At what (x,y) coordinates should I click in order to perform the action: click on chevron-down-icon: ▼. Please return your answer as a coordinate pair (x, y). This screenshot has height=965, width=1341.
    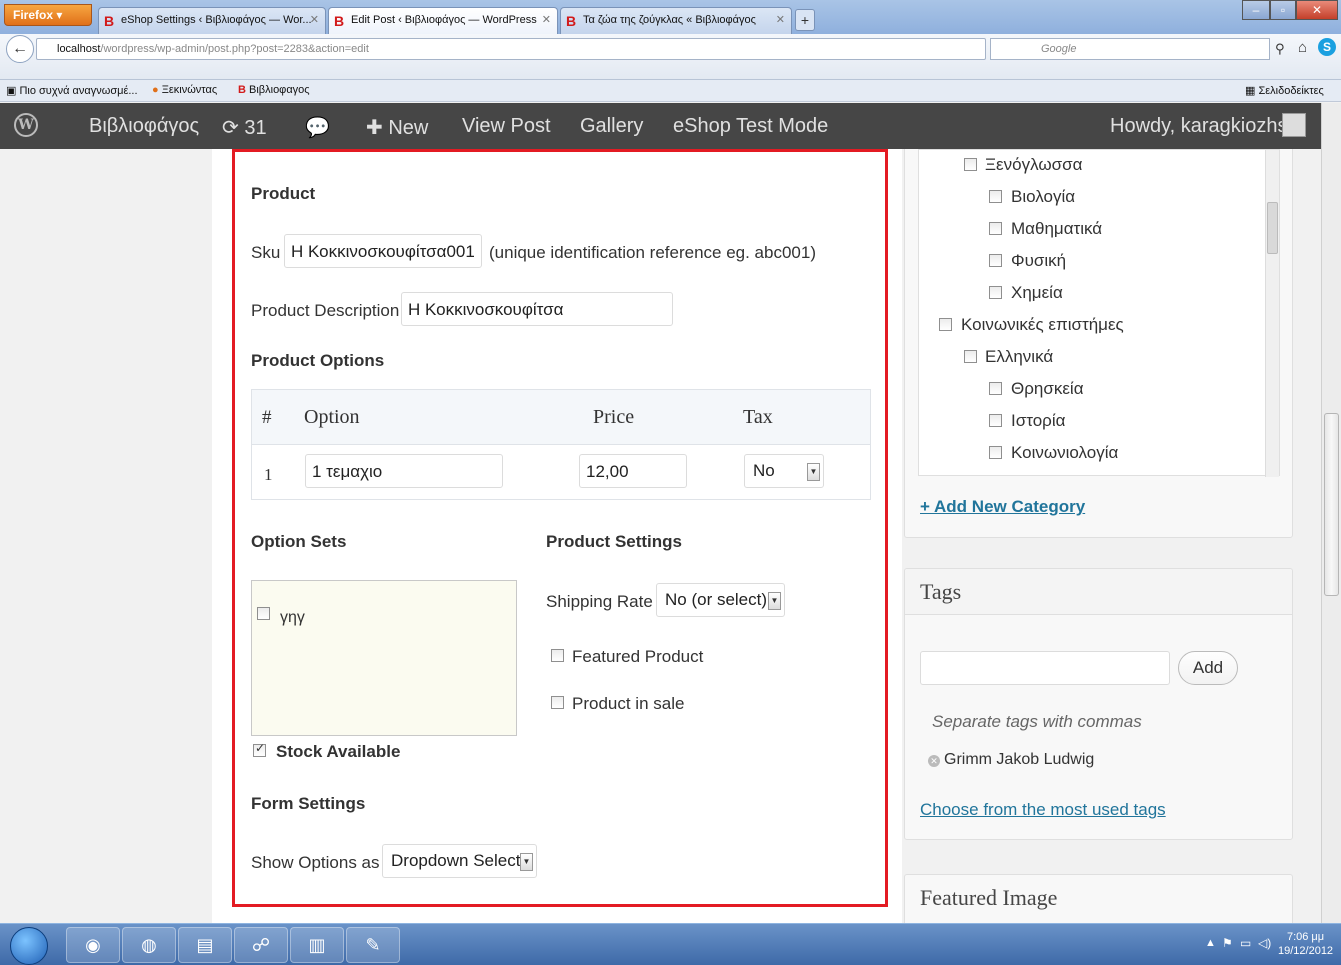
    Looking at the image, I should click on (813, 472).